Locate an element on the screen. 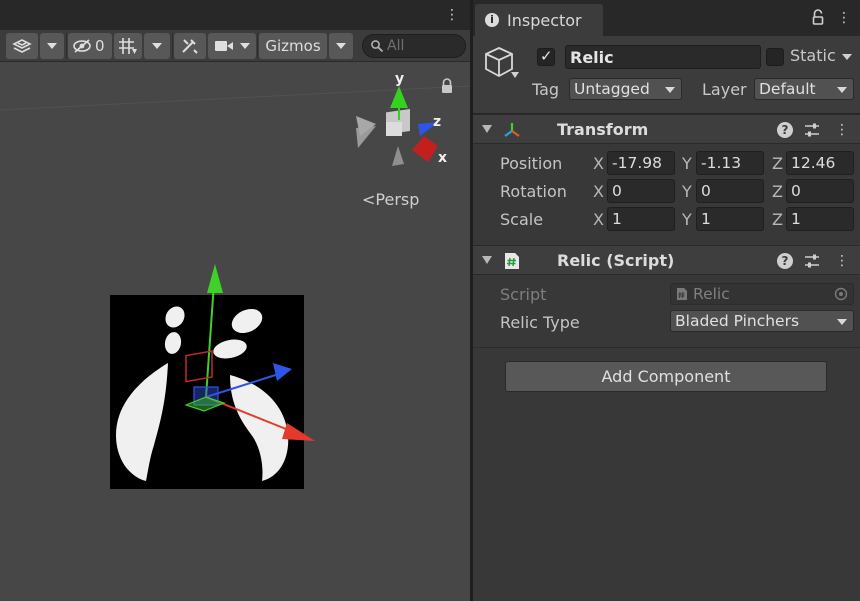 The height and width of the screenshot is (601, 860). tag-value: Untagged is located at coordinates (612, 89).